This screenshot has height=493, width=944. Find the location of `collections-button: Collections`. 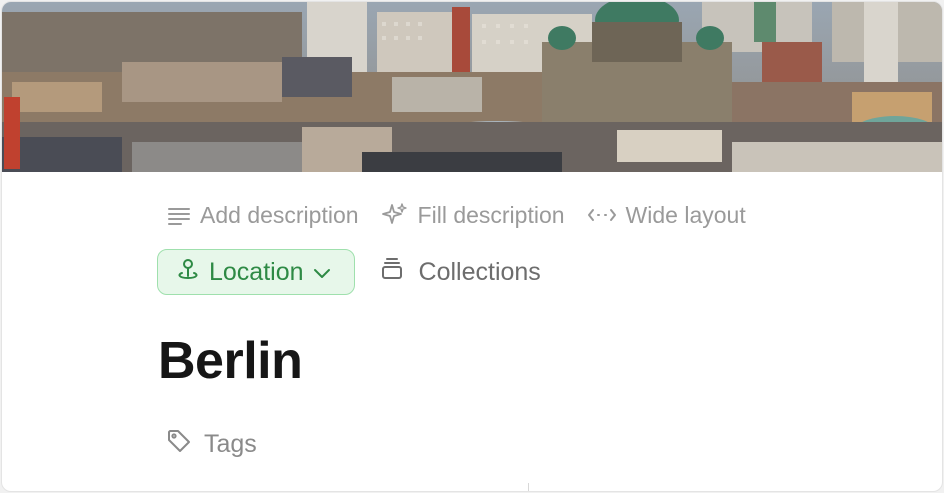

collections-button: Collections is located at coordinates (460, 272).